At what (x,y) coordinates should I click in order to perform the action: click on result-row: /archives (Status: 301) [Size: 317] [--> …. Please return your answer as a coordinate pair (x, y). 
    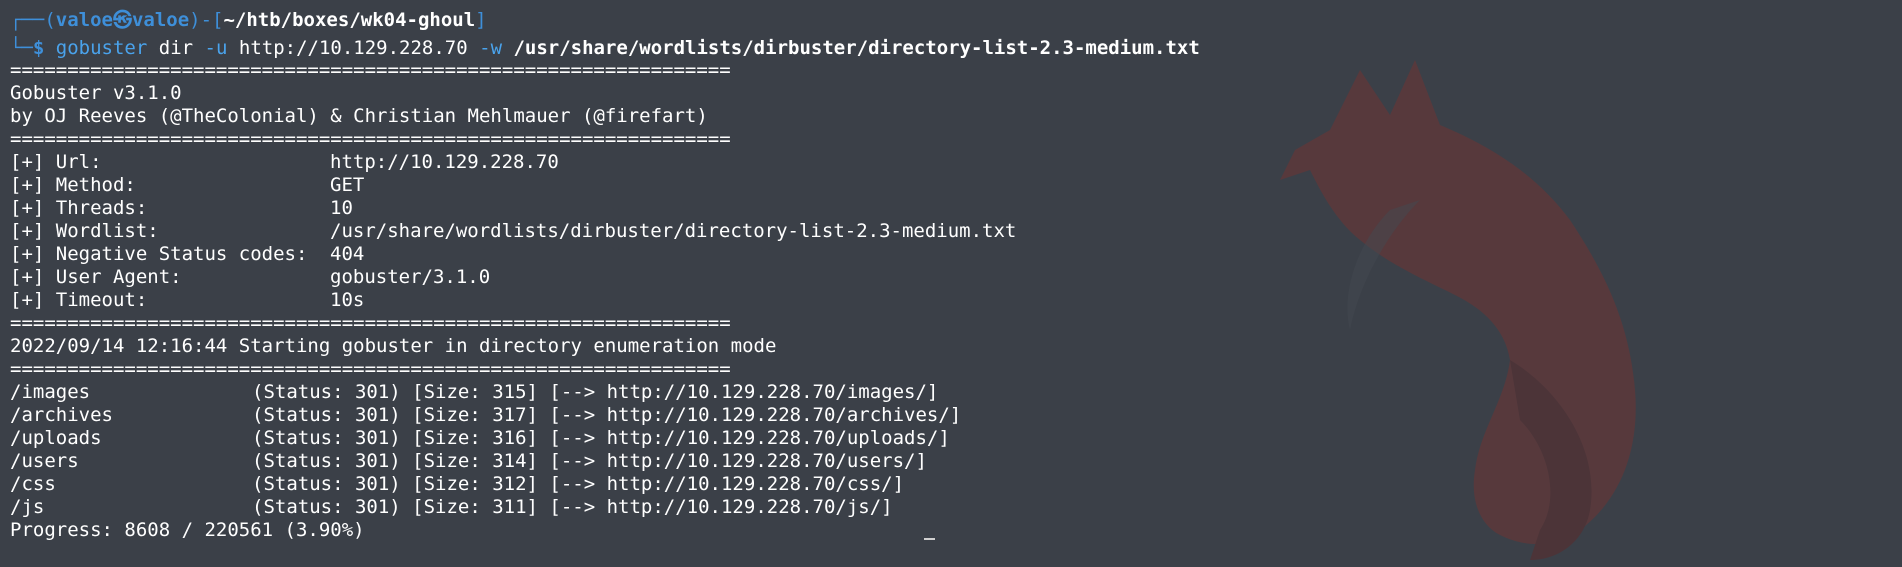
    Looking at the image, I should click on (485, 415).